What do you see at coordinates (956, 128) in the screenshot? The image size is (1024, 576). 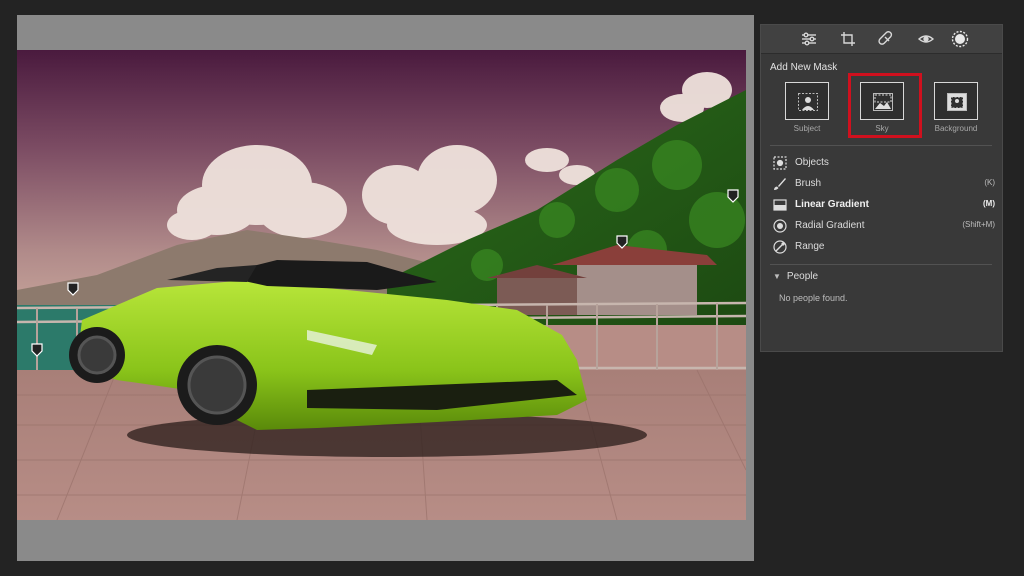 I see `background-label: Background` at bounding box center [956, 128].